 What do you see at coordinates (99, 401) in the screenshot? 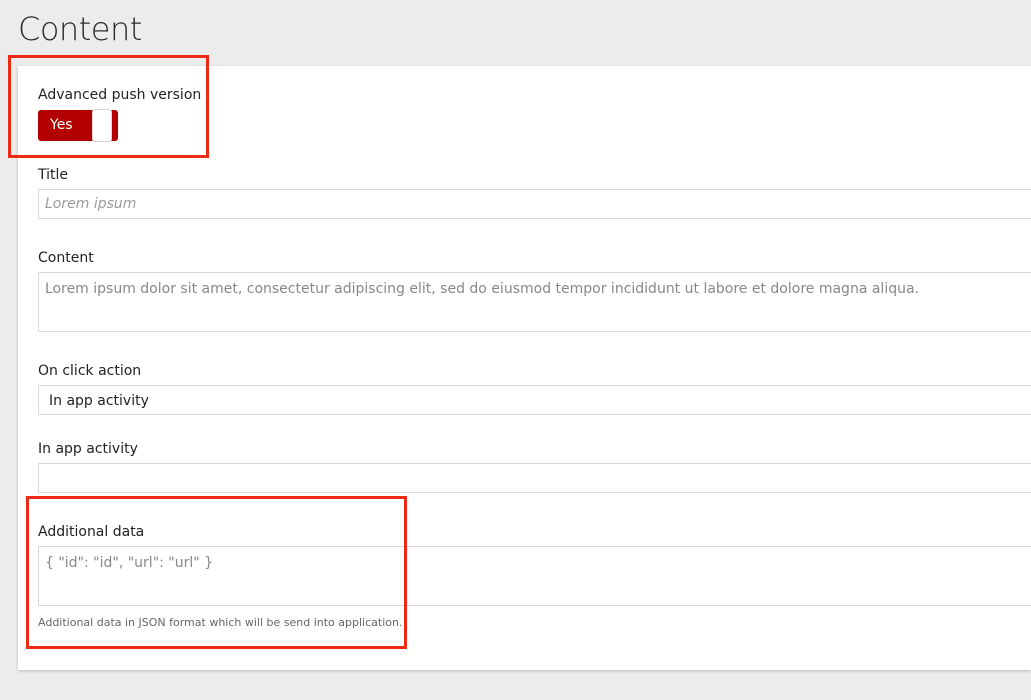
I see `on-click-action-selected: In app activity` at bounding box center [99, 401].